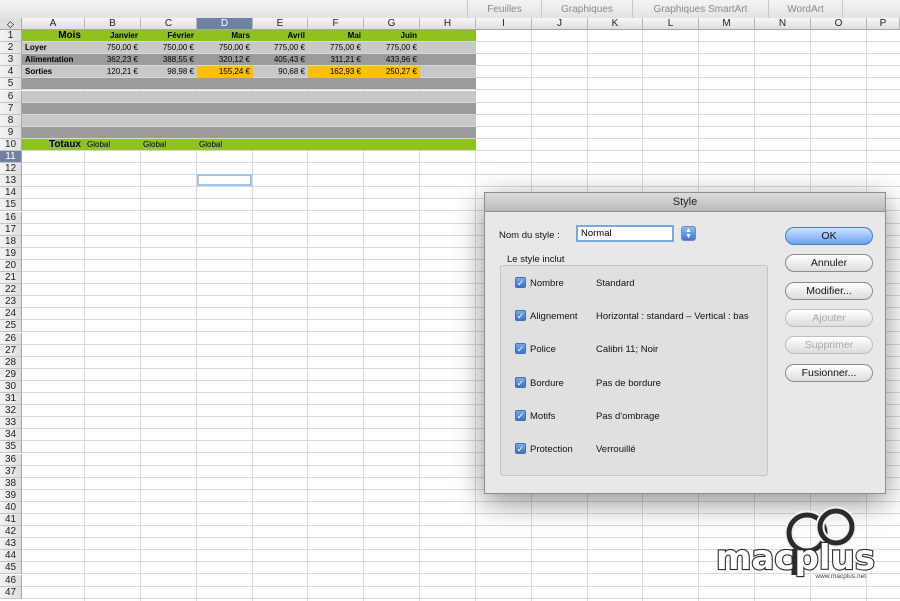 The width and height of the screenshot is (900, 601). What do you see at coordinates (11, 241) in the screenshot?
I see `row-header-18: 18` at bounding box center [11, 241].